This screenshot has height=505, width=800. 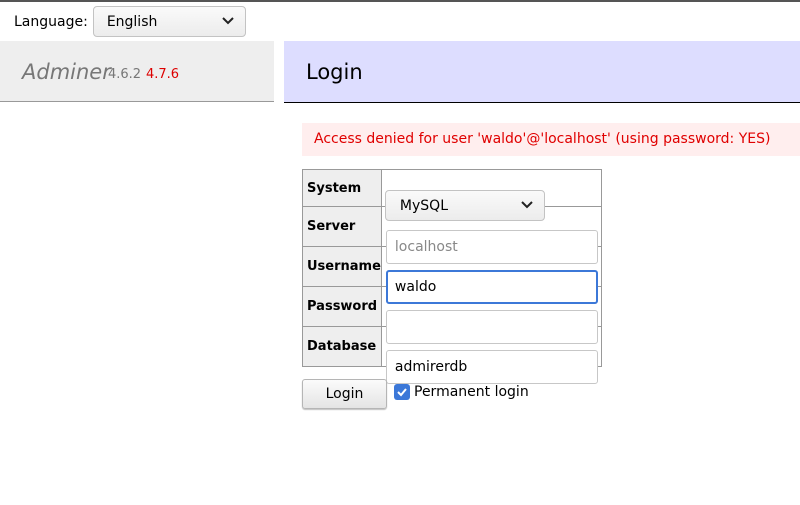 I want to click on check-icon, so click(x=402, y=392).